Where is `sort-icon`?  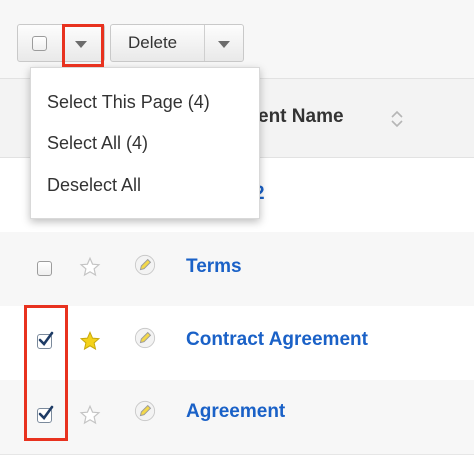
sort-icon is located at coordinates (397, 119).